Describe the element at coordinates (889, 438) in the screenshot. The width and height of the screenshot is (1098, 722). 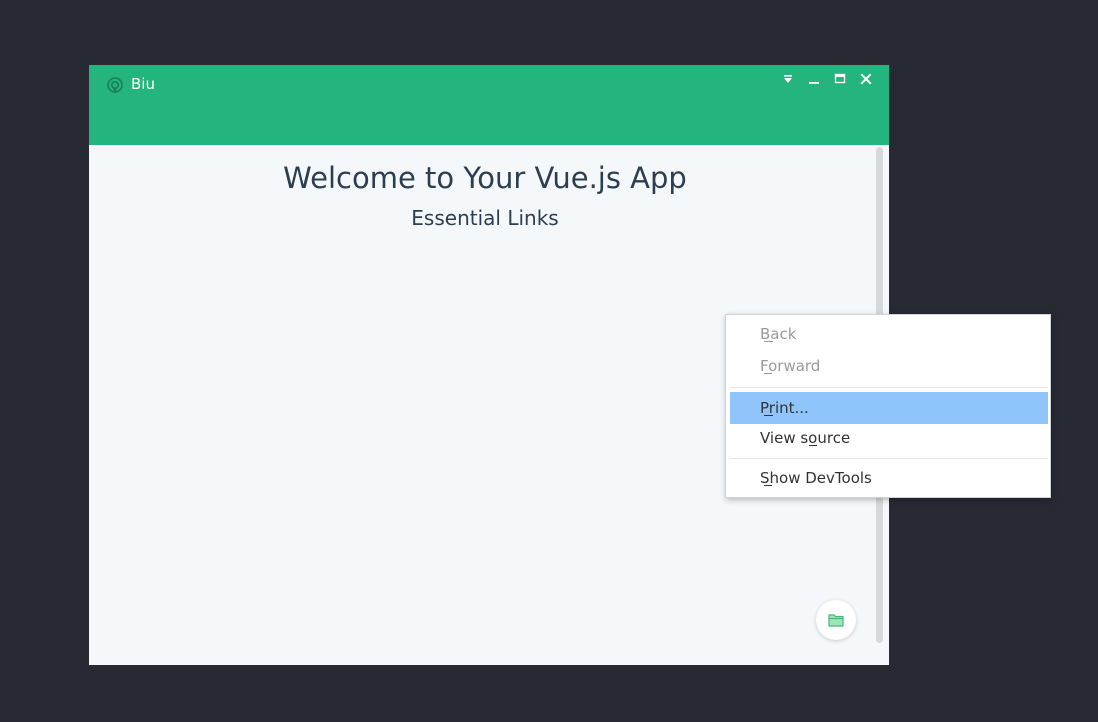
I see `menu-item-view-source: View source` at that location.